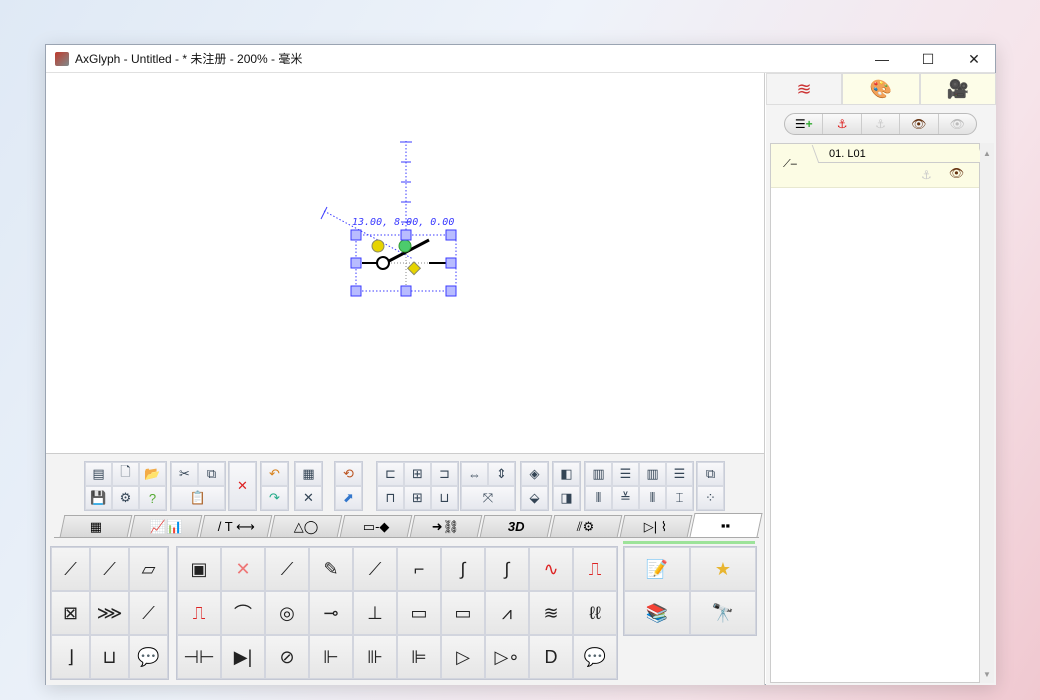  Describe the element at coordinates (236, 526) in the screenshot. I see `tab-line-text-dimension: / T ⟷` at that location.